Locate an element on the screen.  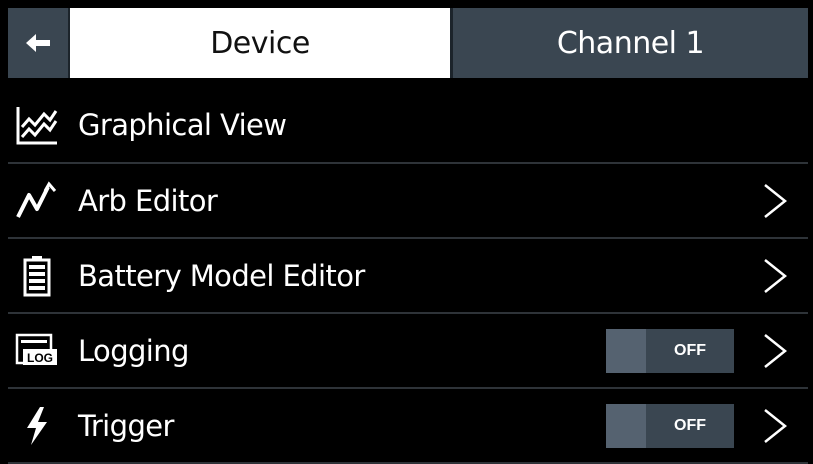
menu-item-label: Battery Model Editor is located at coordinates (221, 275).